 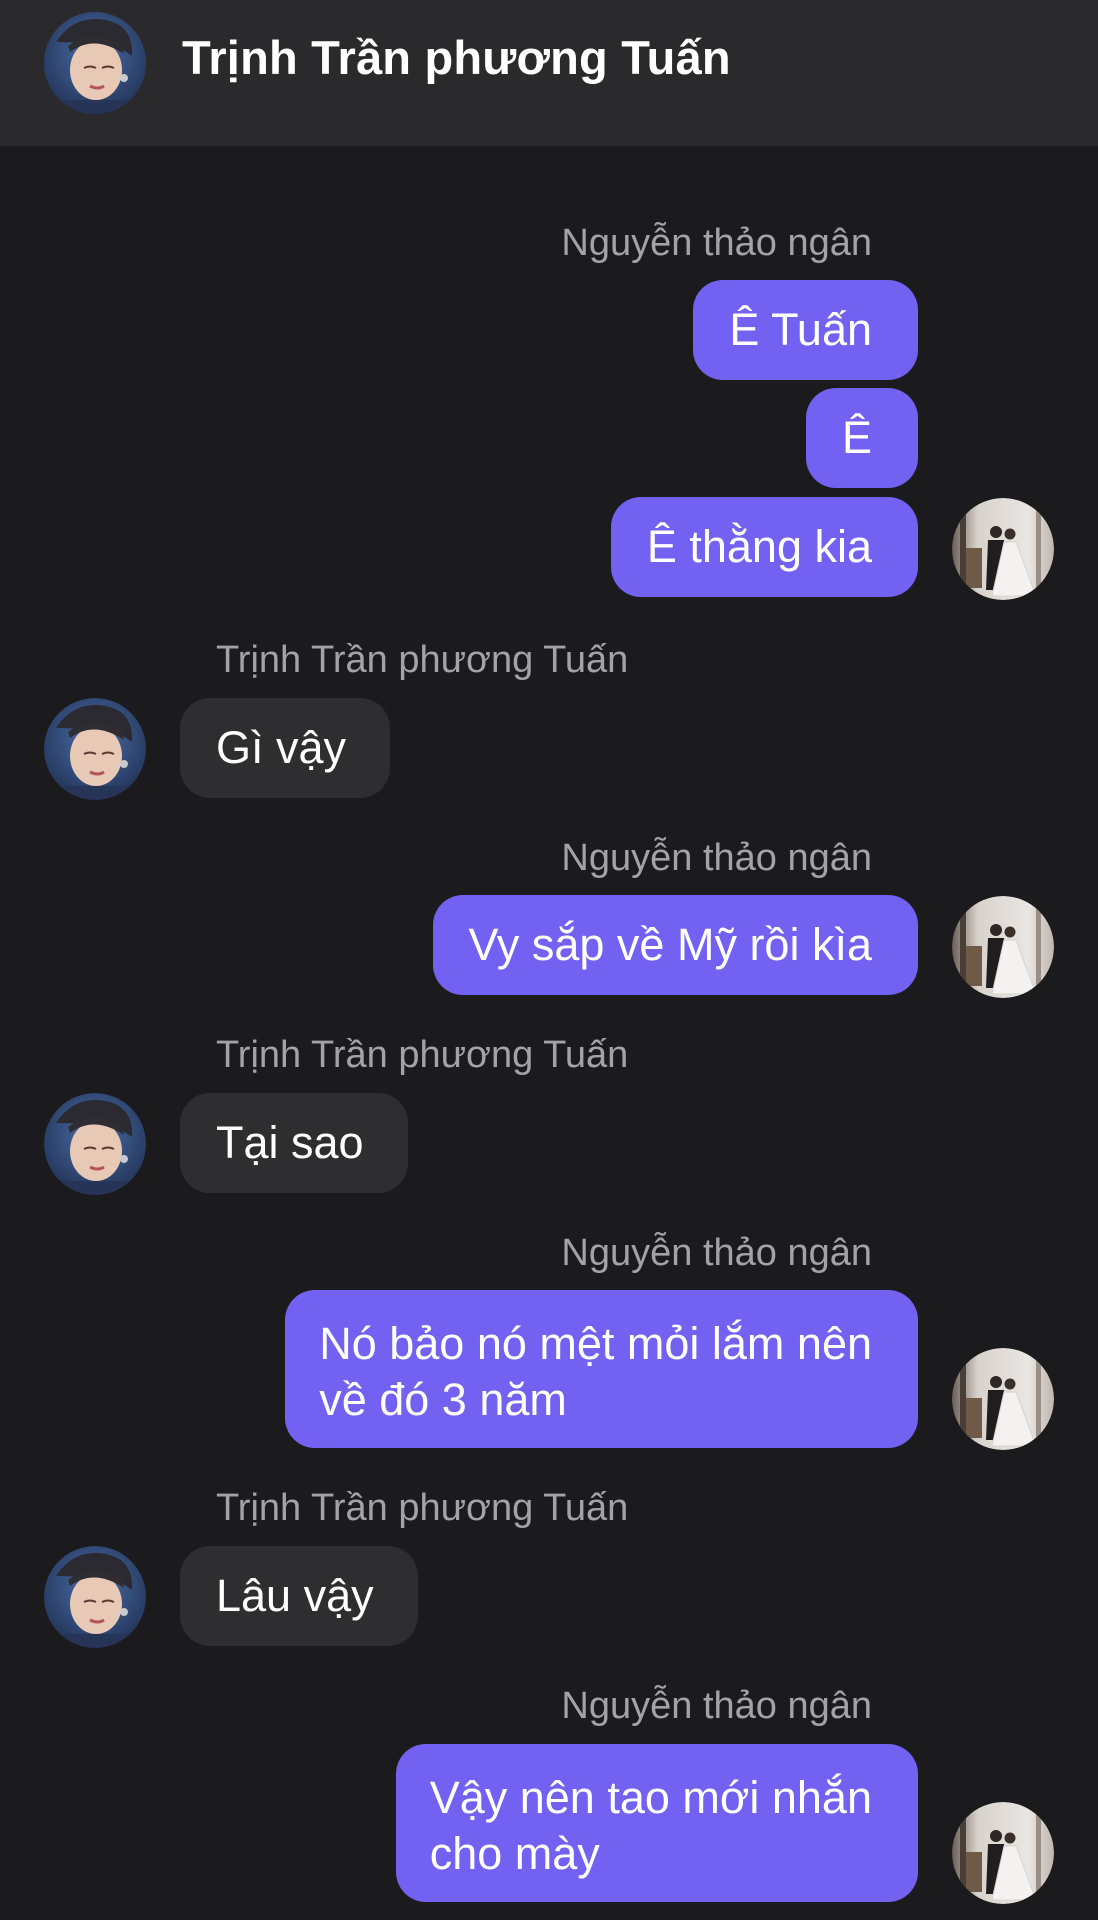 What do you see at coordinates (299, 1596) in the screenshot?
I see `message-bubble-incoming: Lâu vậy` at bounding box center [299, 1596].